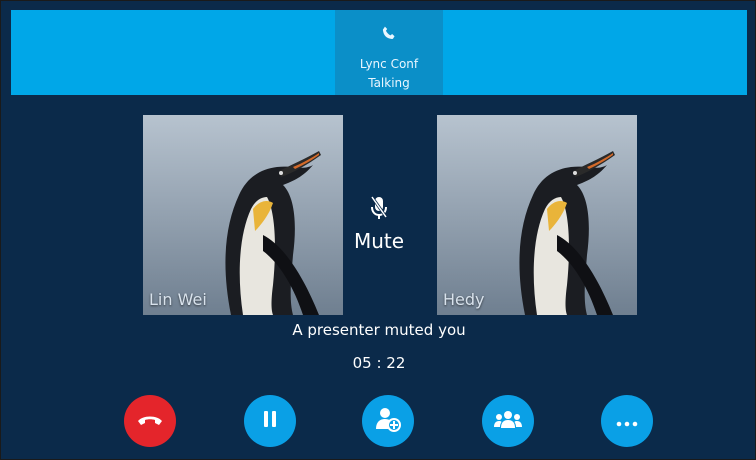 Image resolution: width=756 pixels, height=460 pixels. Describe the element at coordinates (389, 83) in the screenshot. I see `tab-status: Talking` at that location.